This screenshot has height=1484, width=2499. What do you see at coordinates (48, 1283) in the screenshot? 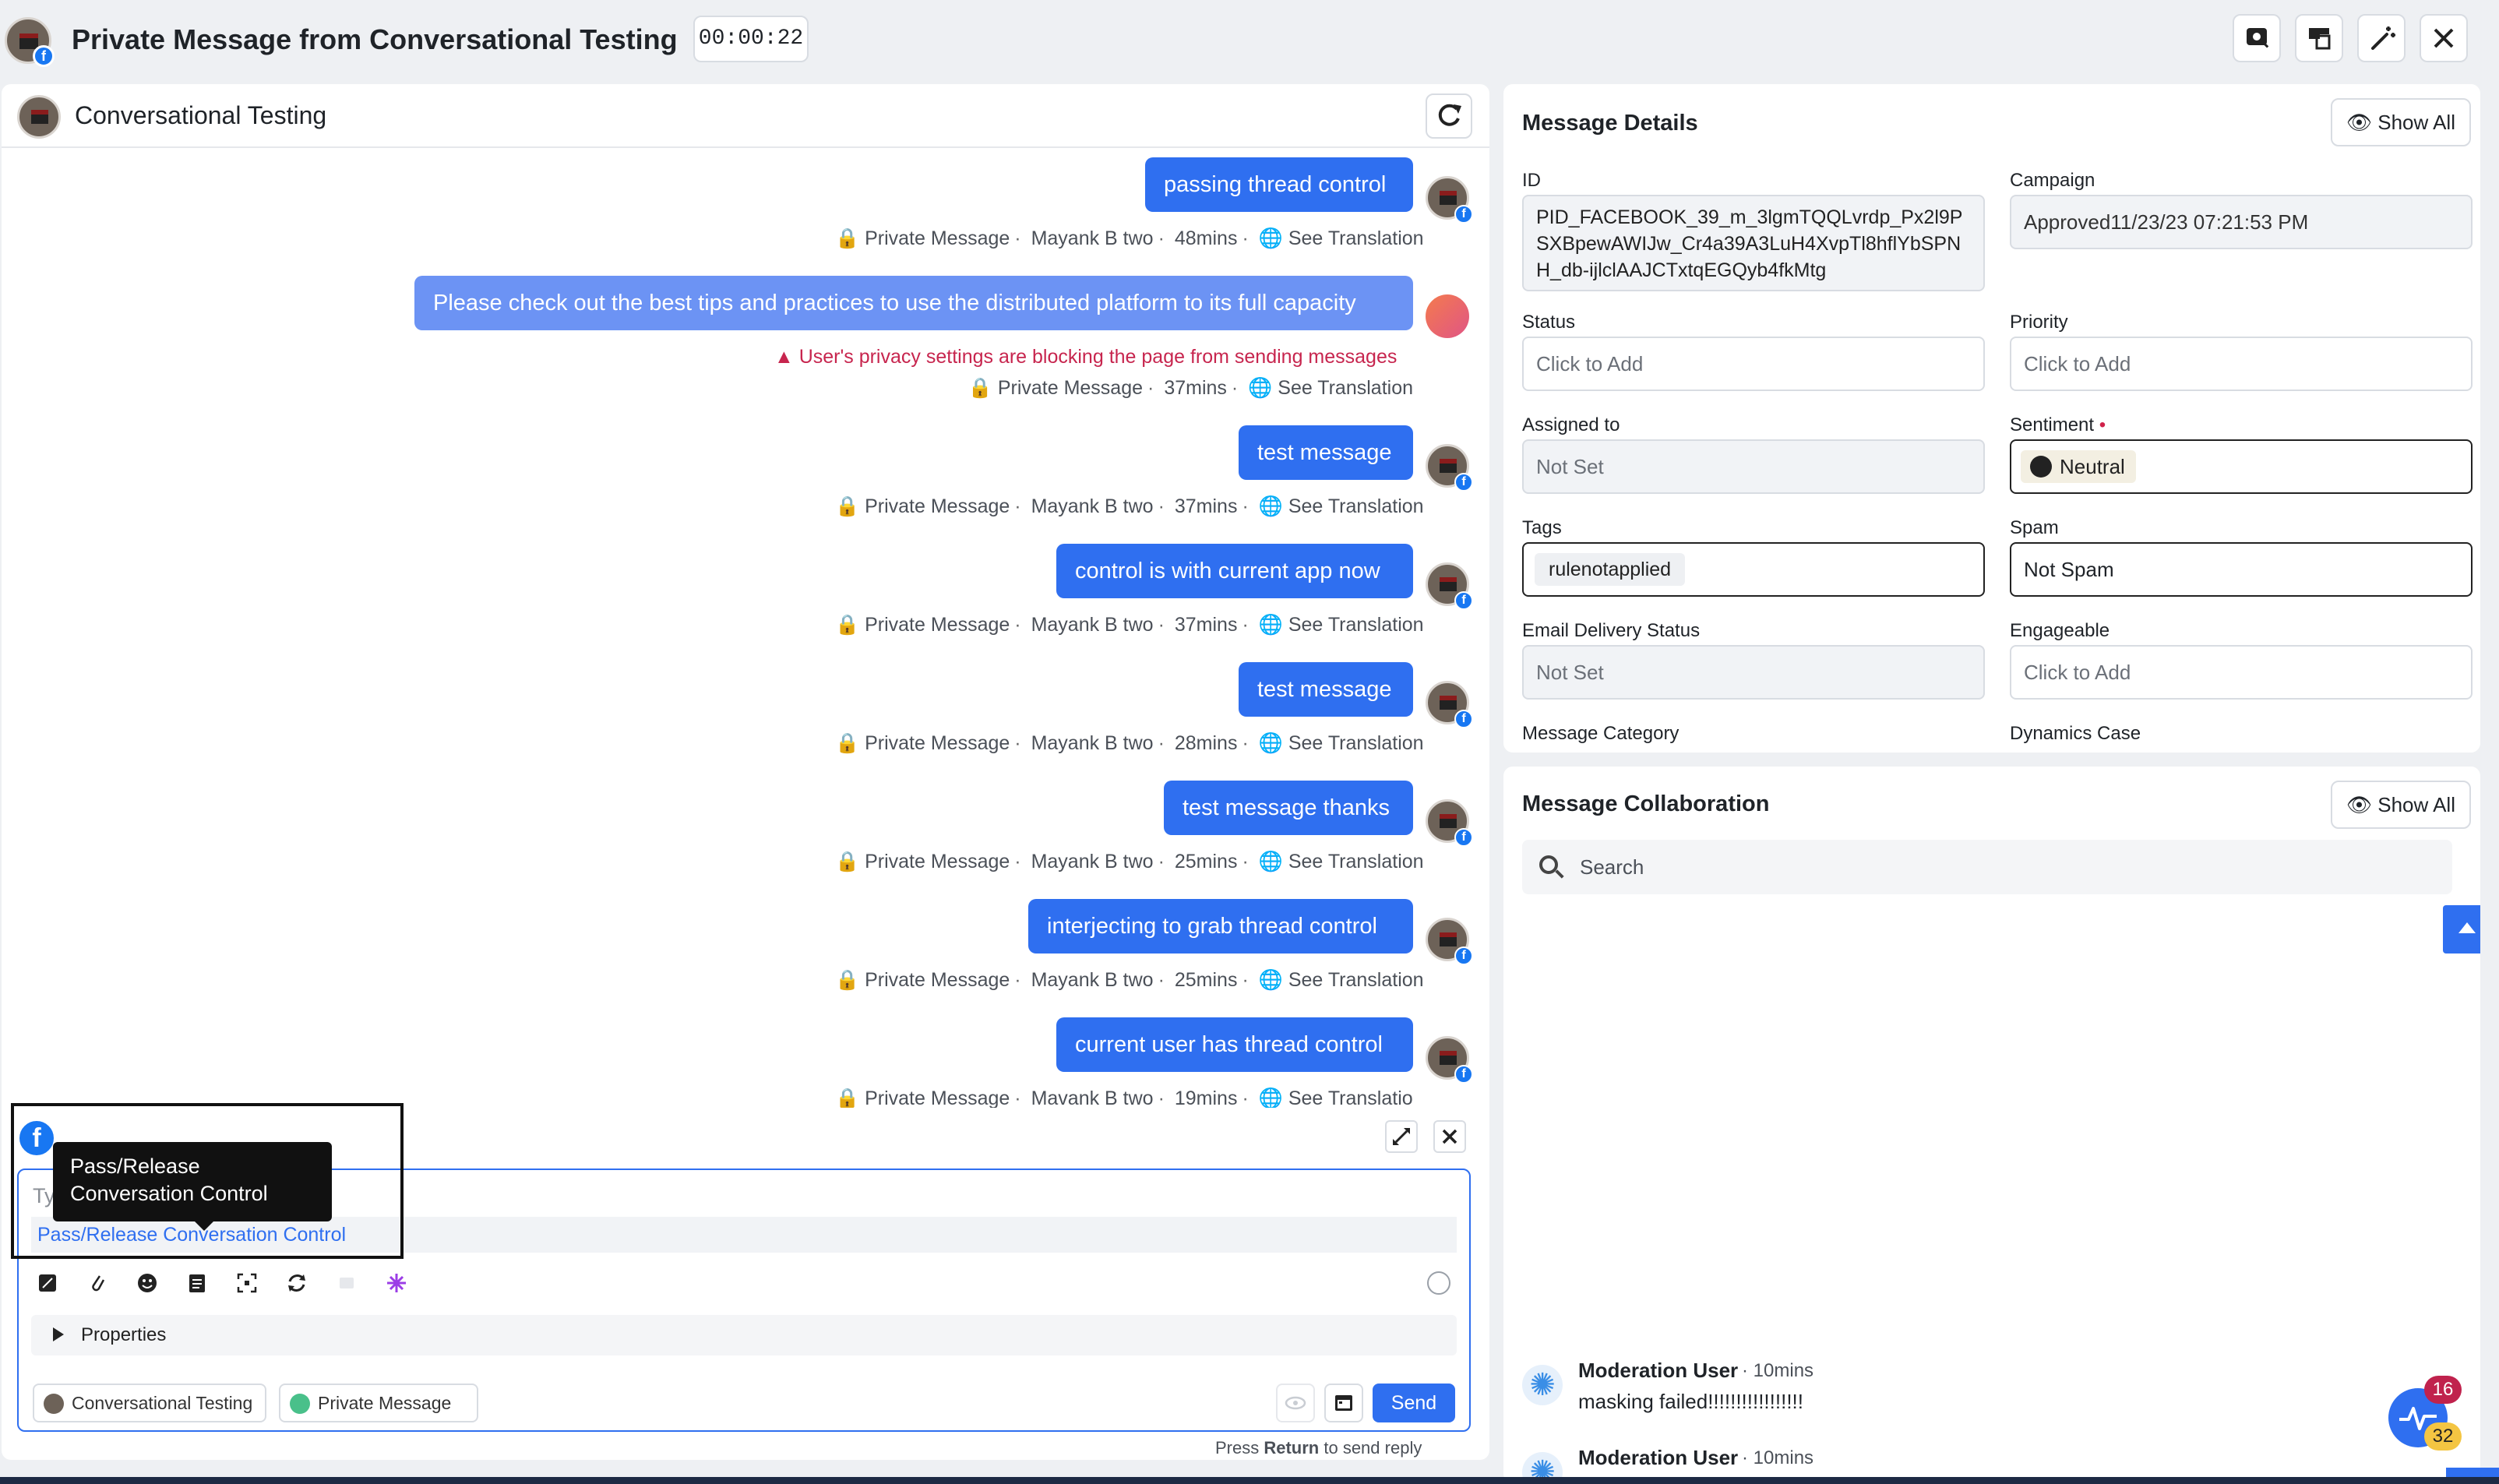
I see `attachment-media-icon` at bounding box center [48, 1283].